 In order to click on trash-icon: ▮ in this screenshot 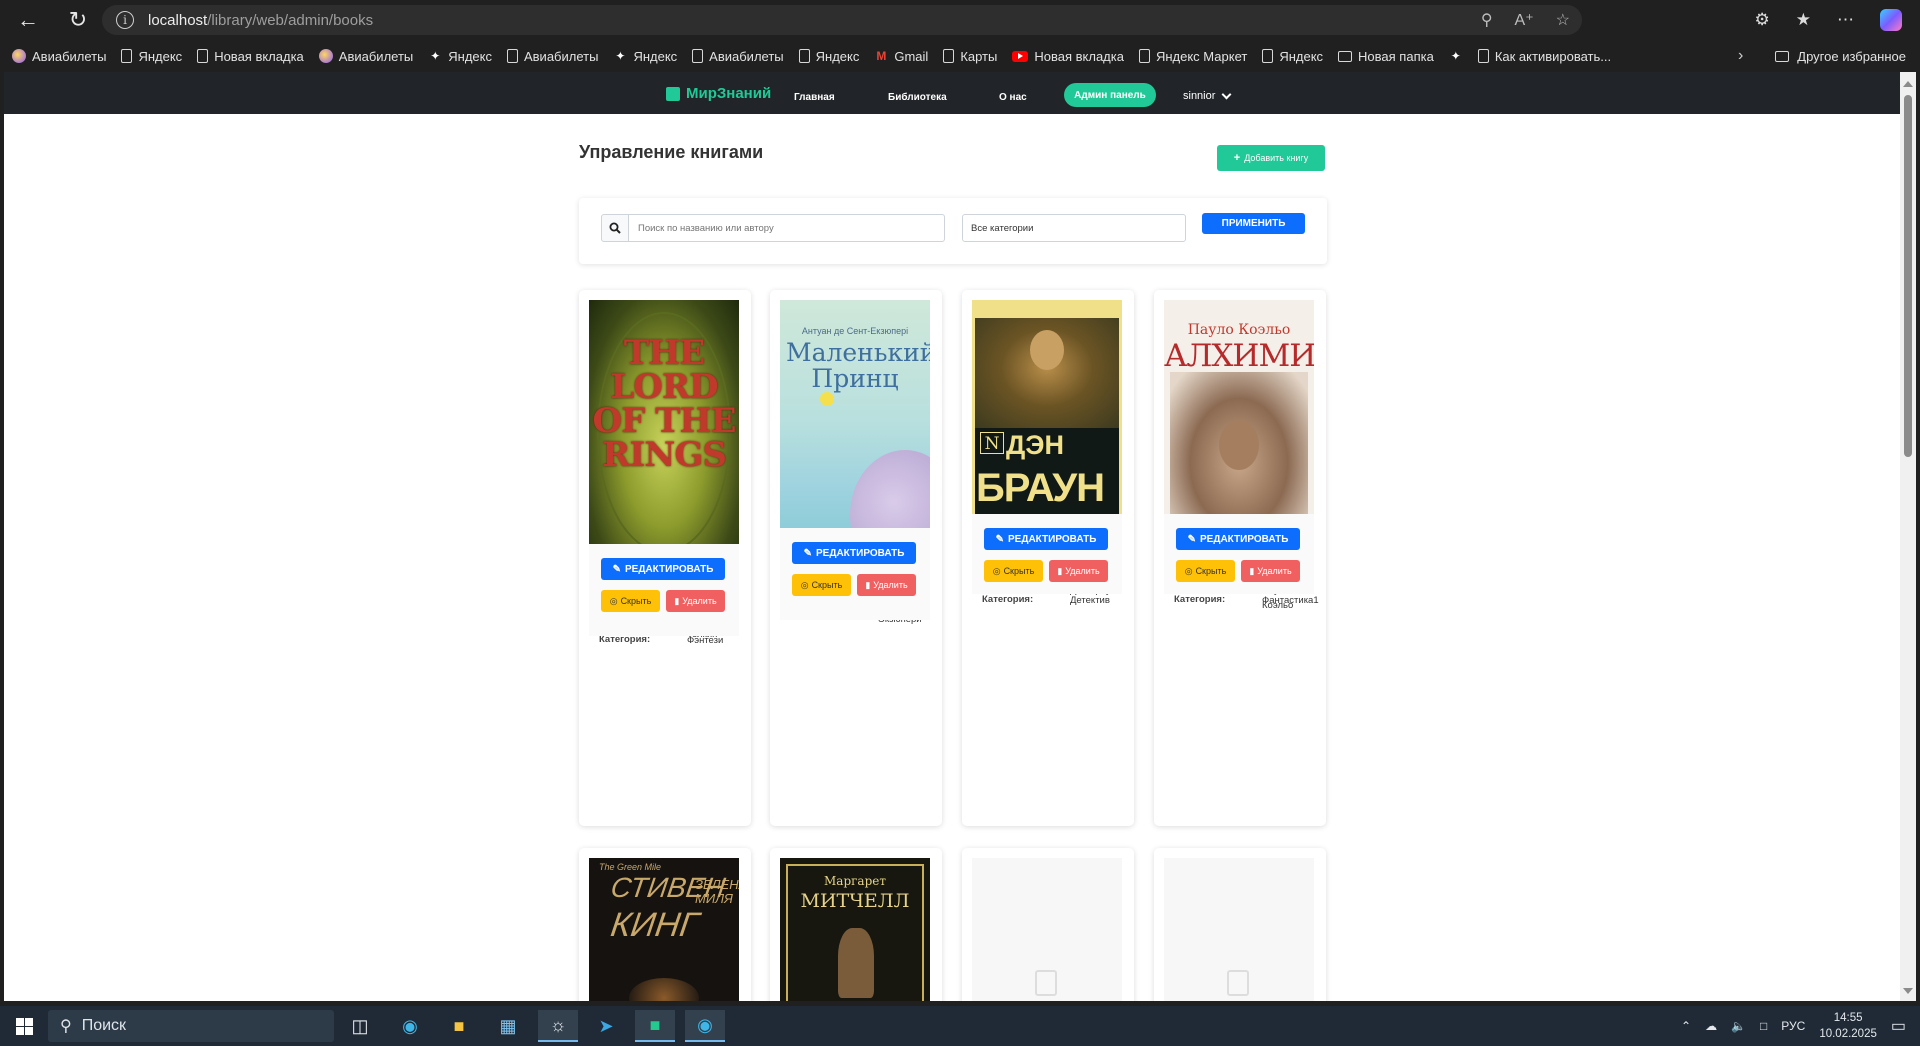, I will do `click(868, 584)`.